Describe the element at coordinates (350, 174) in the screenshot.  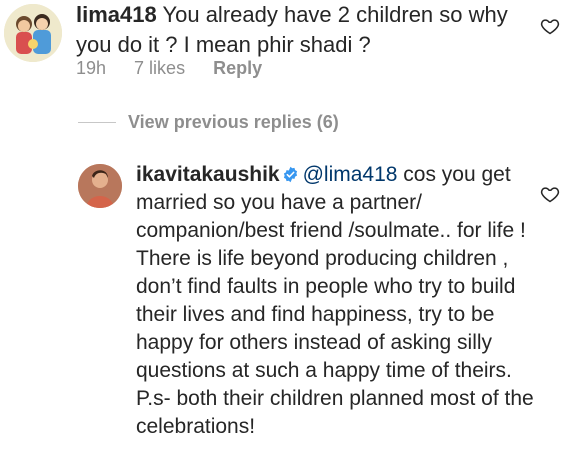
I see `reply-mention: @lima418` at that location.